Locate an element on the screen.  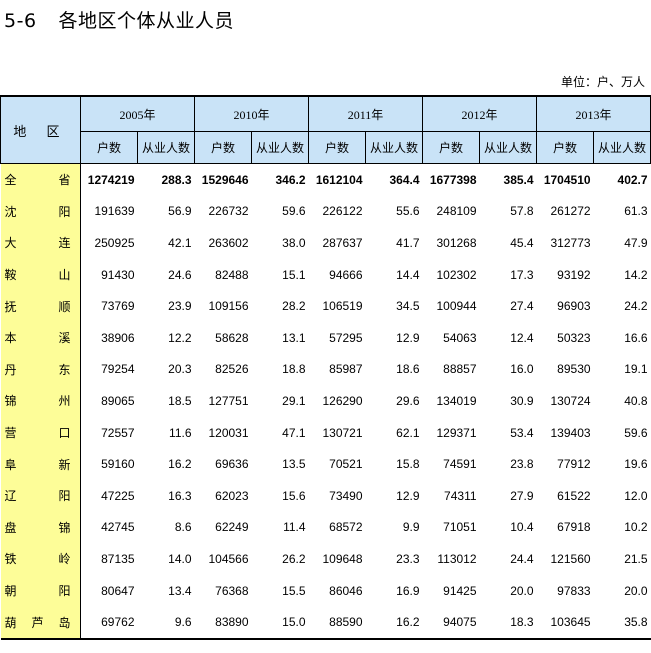
employees-cell: 14.4 is located at coordinates (408, 274).